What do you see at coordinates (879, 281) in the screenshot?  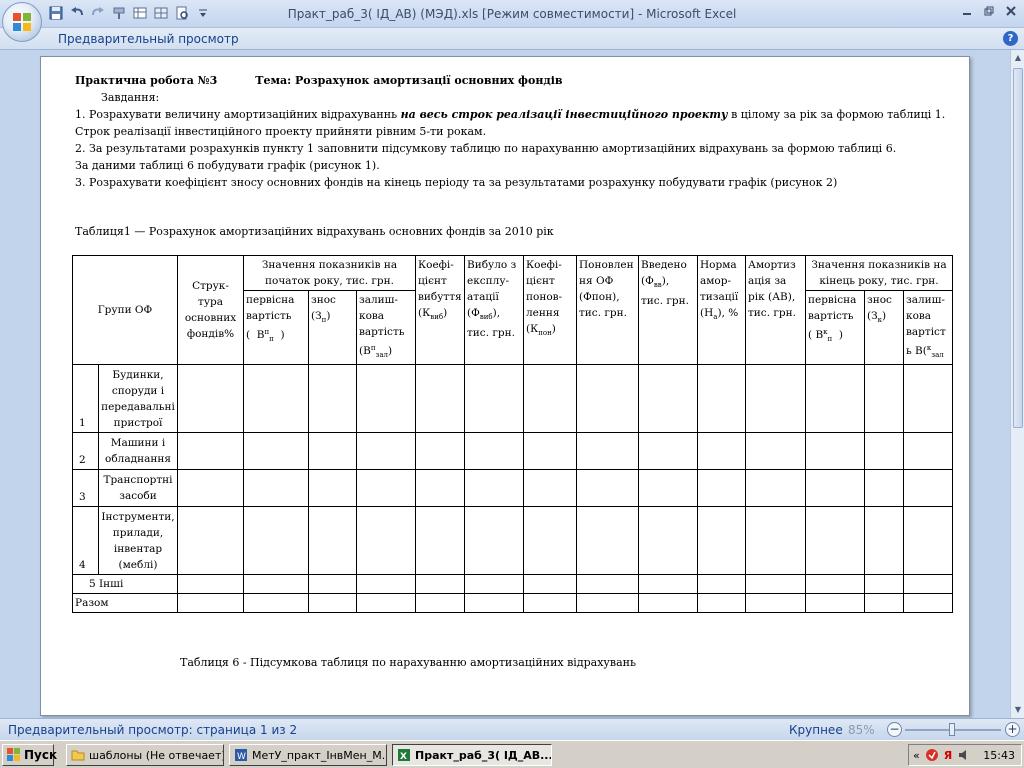 I see `end-of-year-line: кінець року, тис. грн.` at bounding box center [879, 281].